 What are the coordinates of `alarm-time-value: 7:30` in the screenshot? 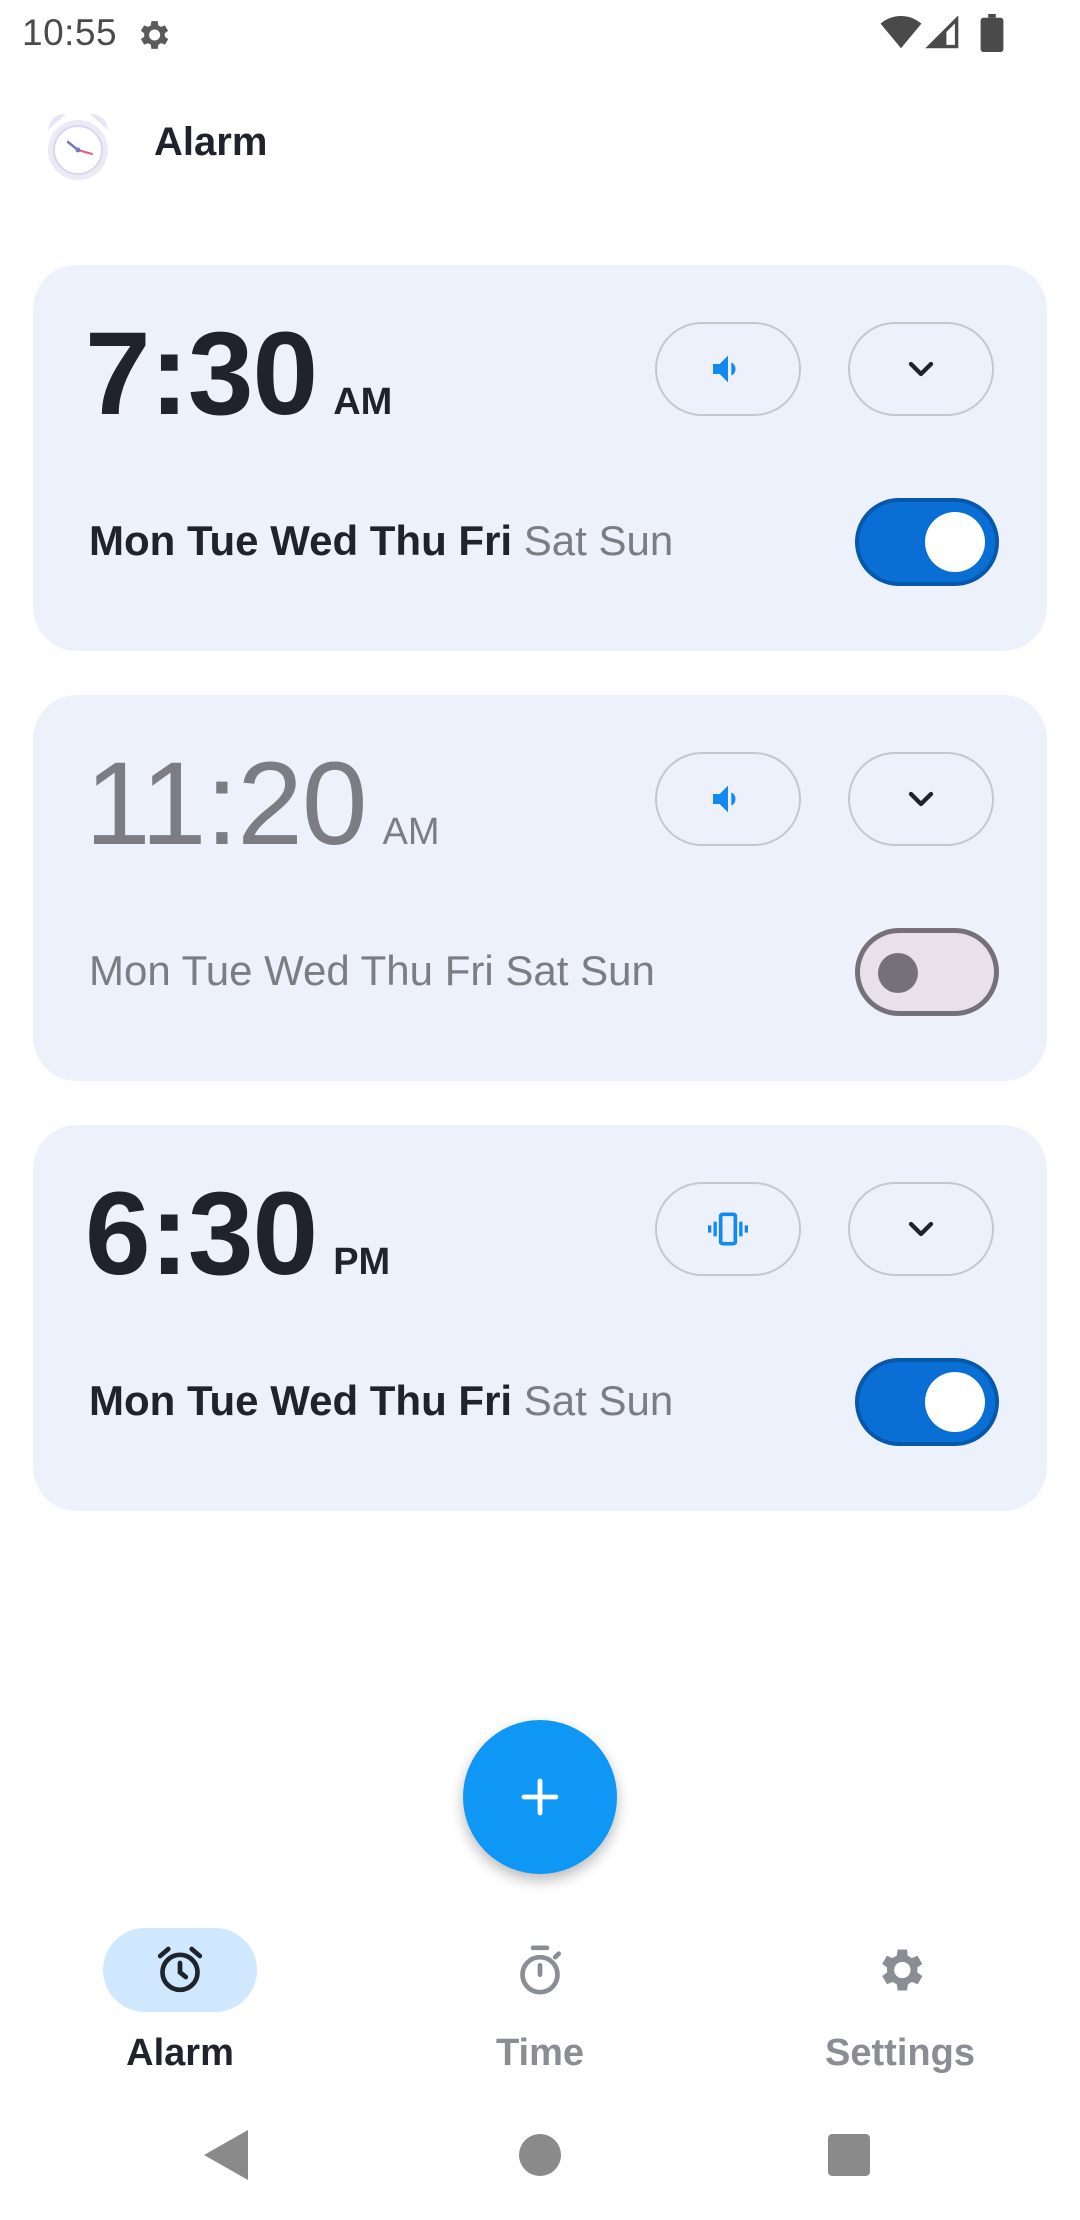 It's located at (201, 374).